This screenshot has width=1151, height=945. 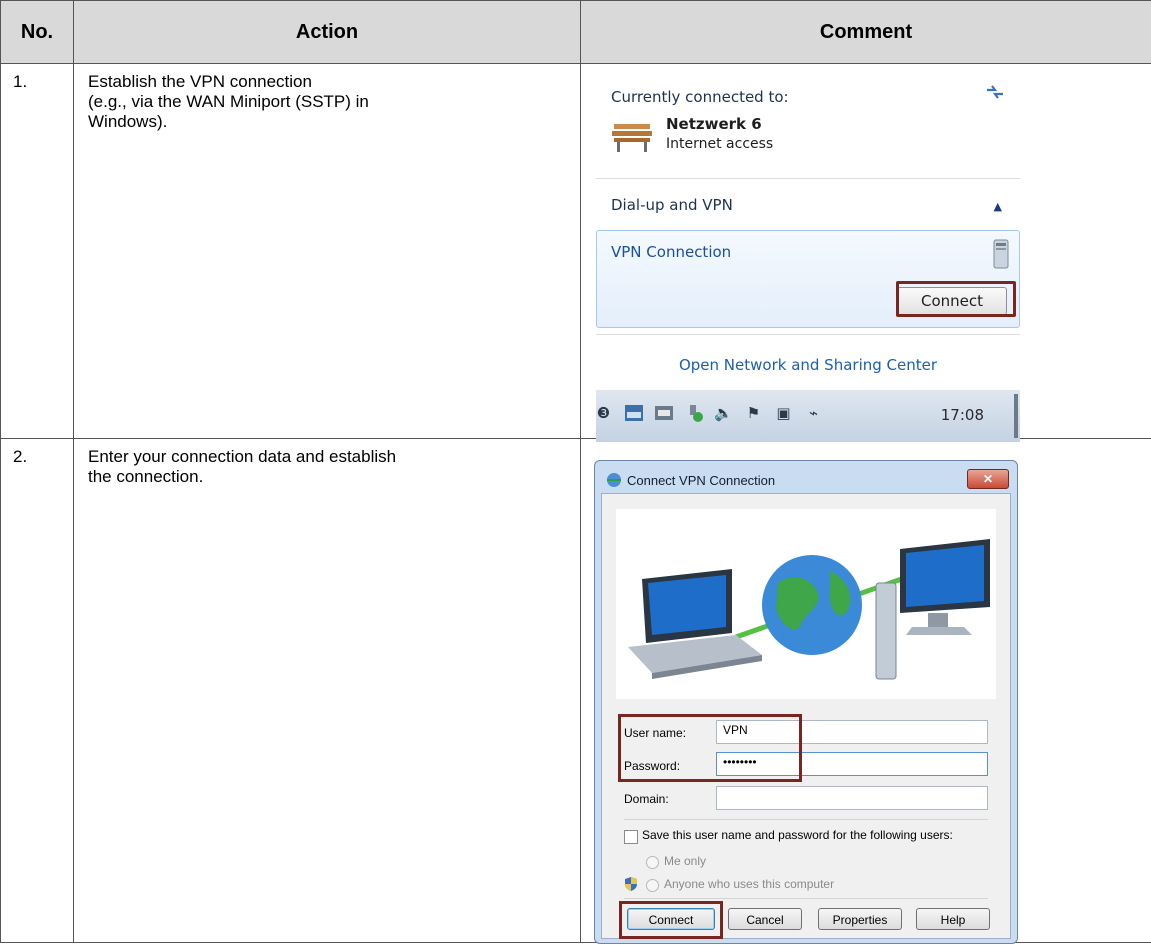 I want to click on currently-connected-heading: Currently connected to:, so click(x=700, y=97).